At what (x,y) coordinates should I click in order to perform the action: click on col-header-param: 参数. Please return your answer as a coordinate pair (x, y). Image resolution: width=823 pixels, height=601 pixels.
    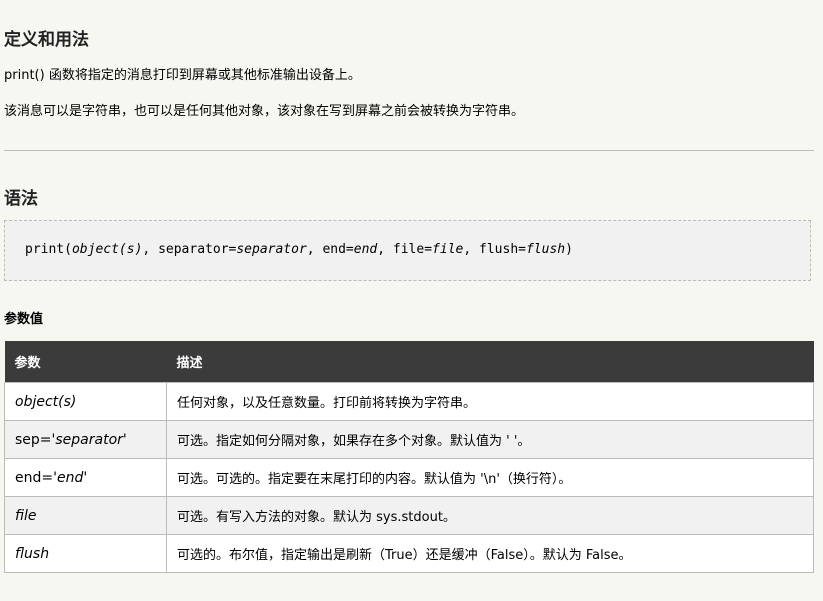
    Looking at the image, I should click on (85, 362).